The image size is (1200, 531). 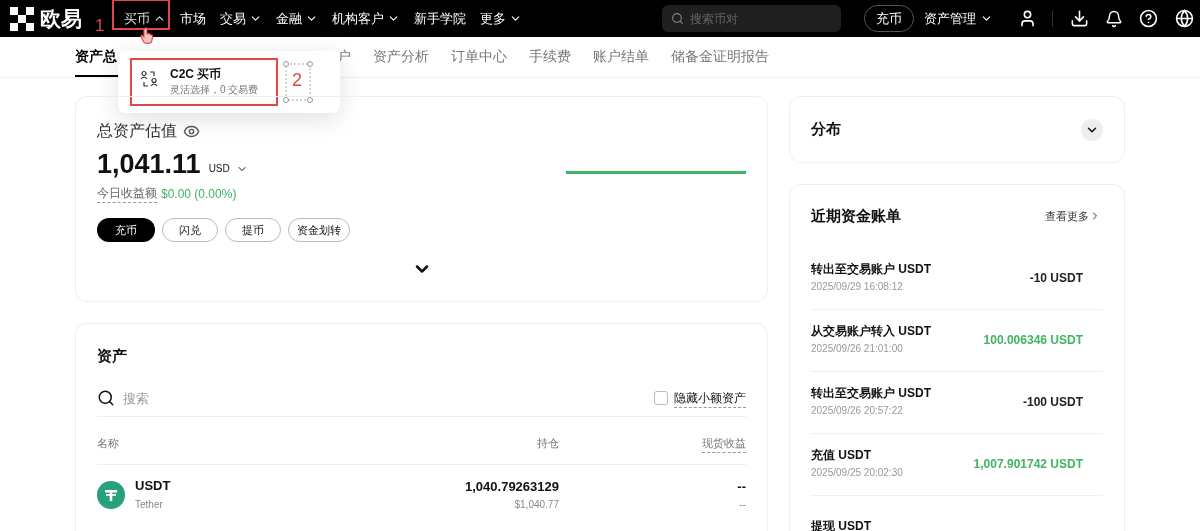 What do you see at coordinates (501, 18) in the screenshot?
I see `nav-menu-item: 更多` at bounding box center [501, 18].